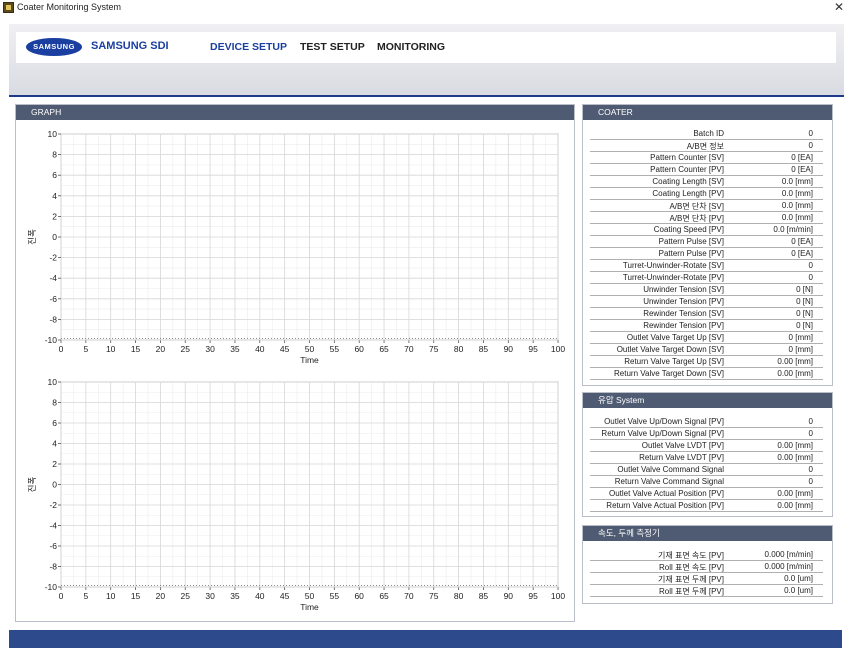 The image size is (850, 655). What do you see at coordinates (459, 596) in the screenshot?
I see `x-tick-label: 80` at bounding box center [459, 596].